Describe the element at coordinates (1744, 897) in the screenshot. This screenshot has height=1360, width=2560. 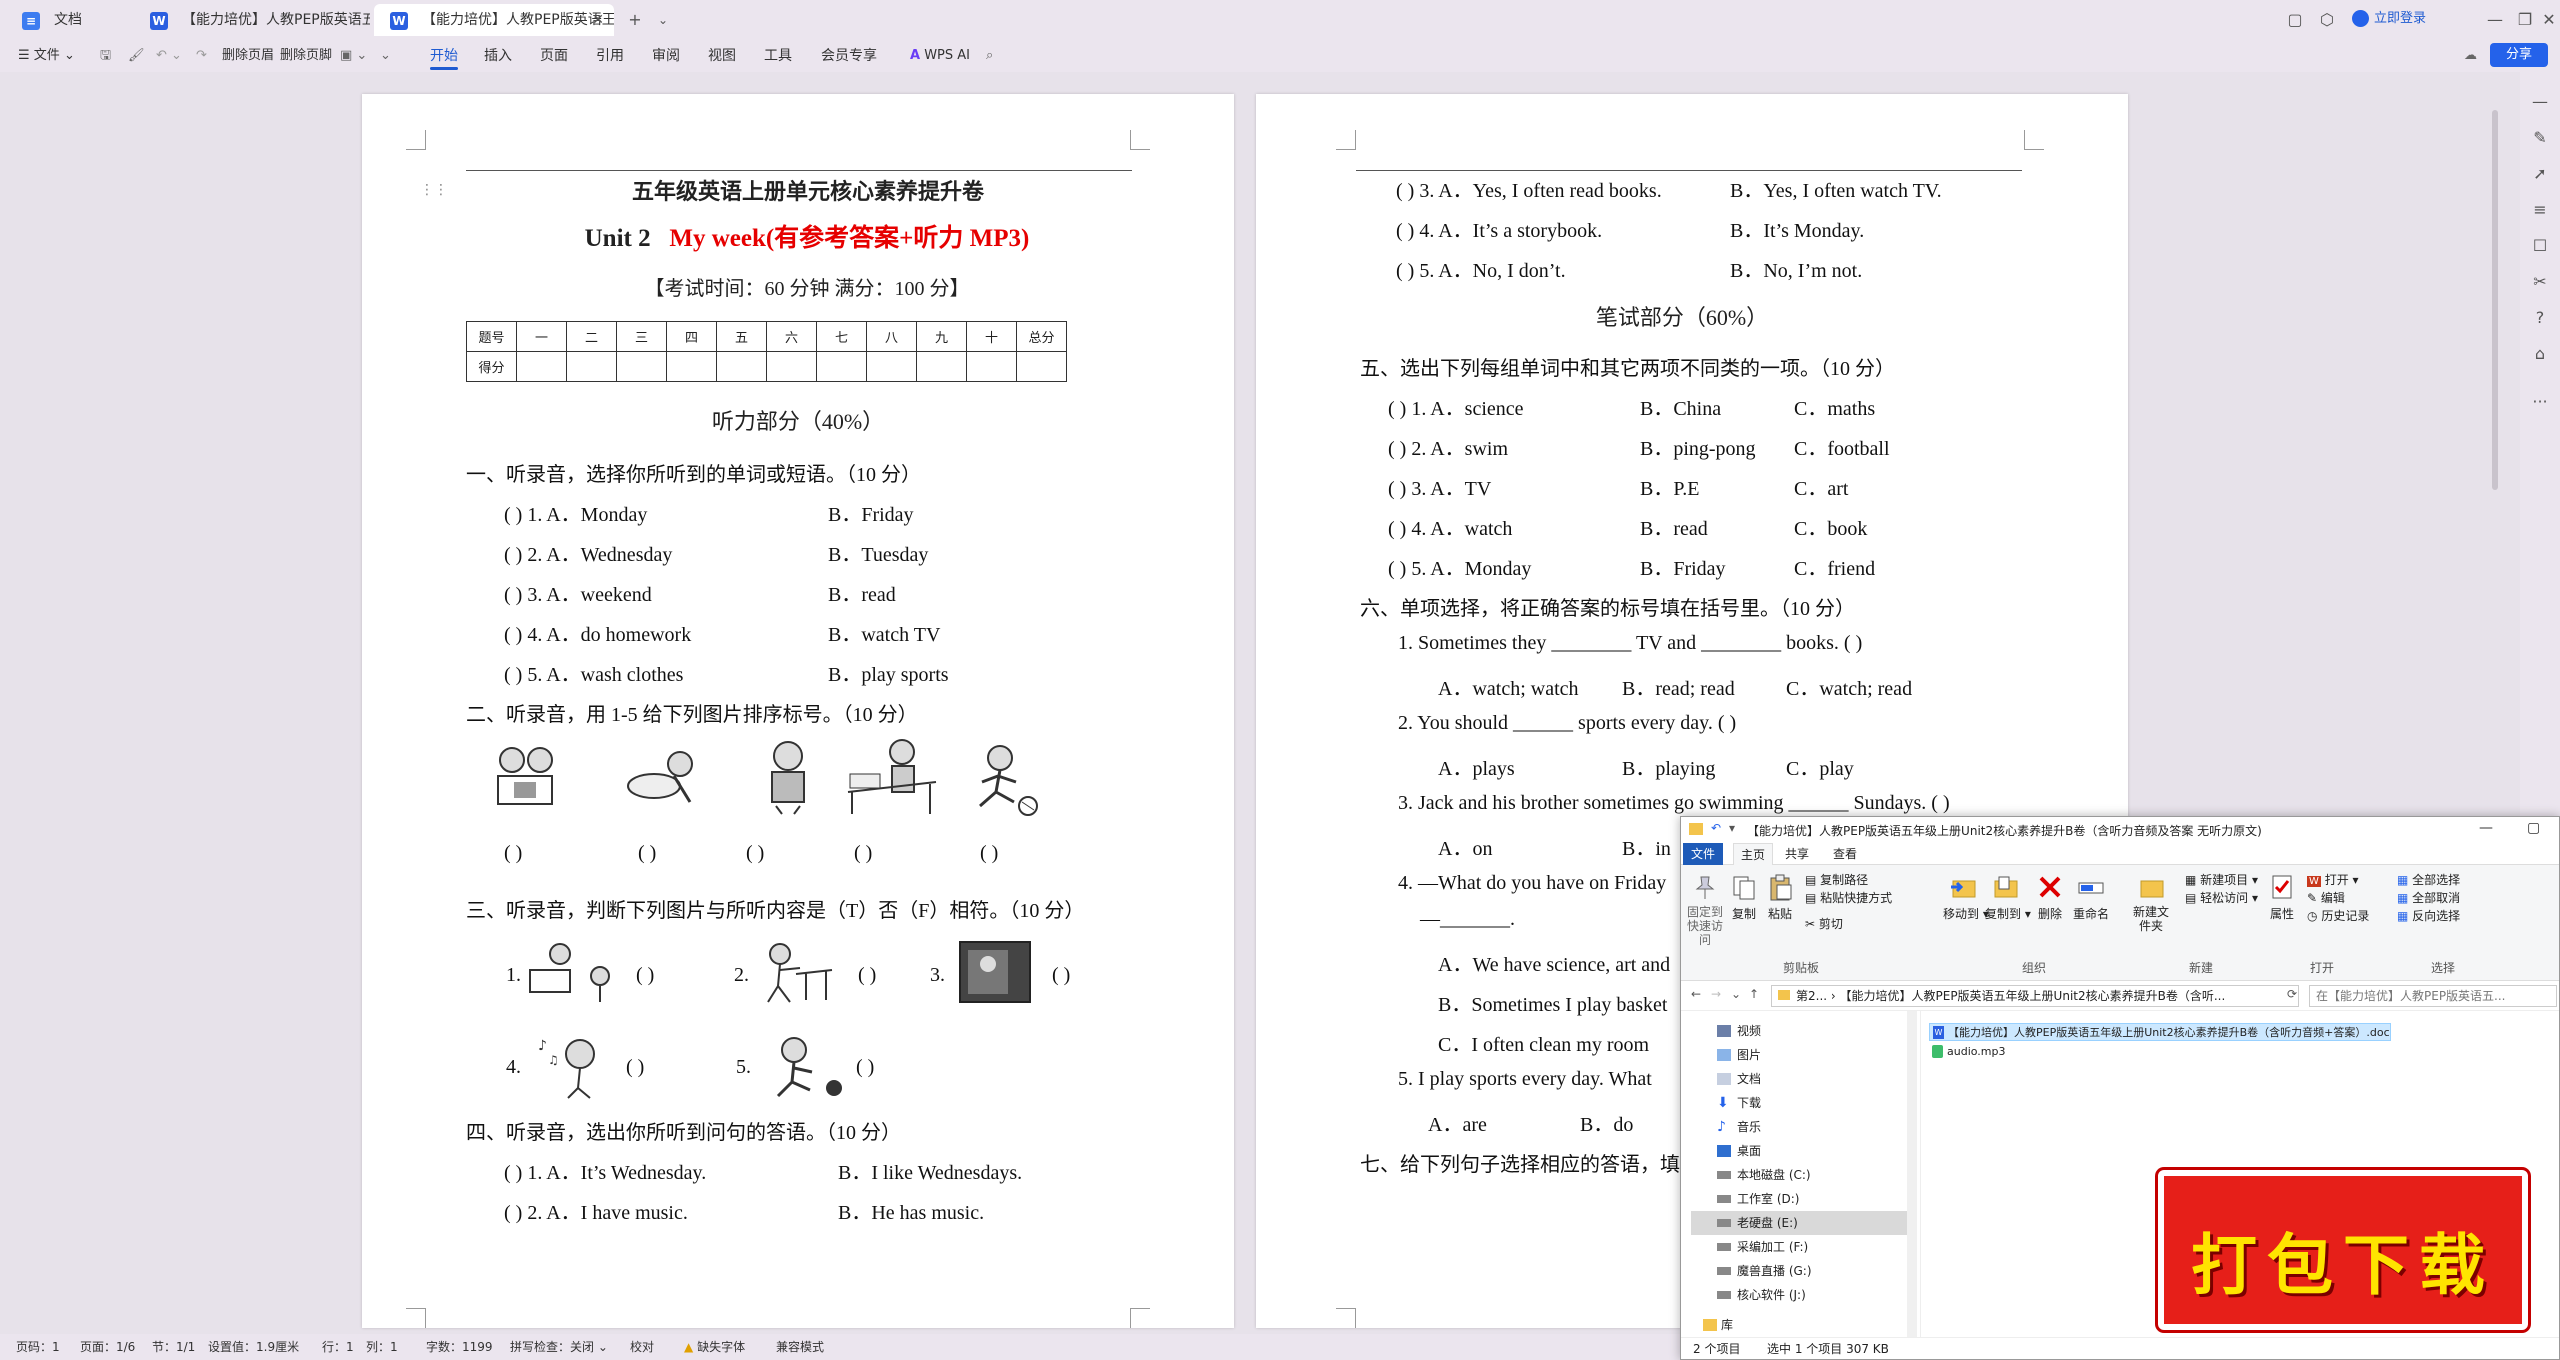
I see `copy-button: 复制` at that location.